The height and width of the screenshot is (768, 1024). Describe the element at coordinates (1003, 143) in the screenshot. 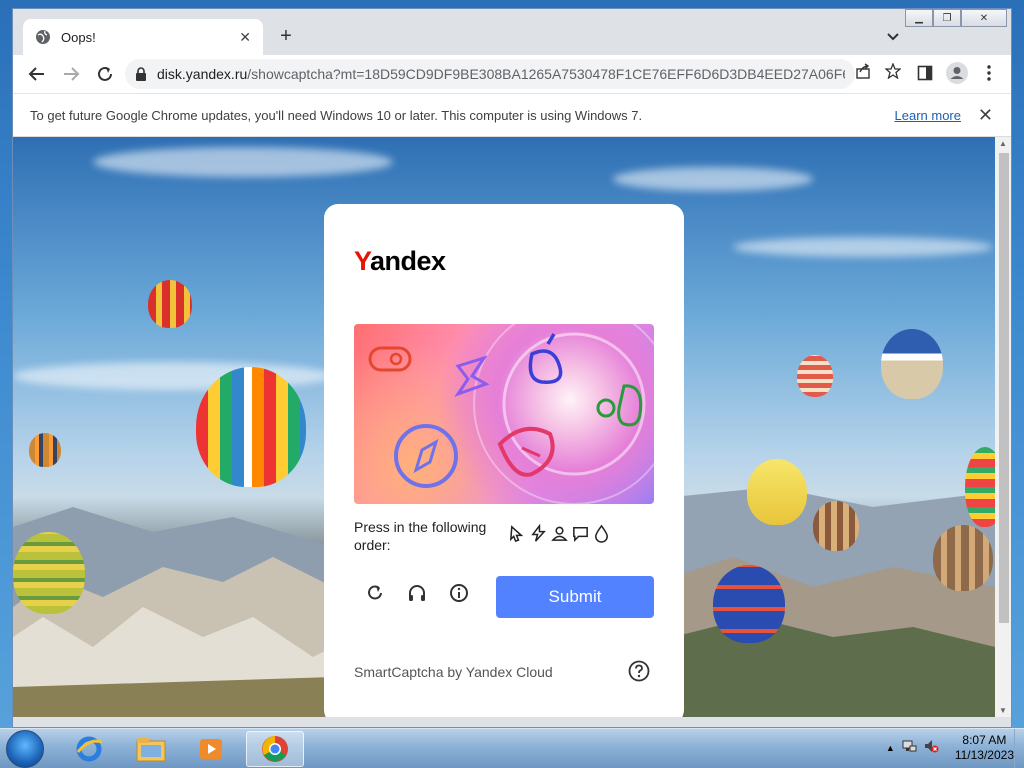

I see `scroll-up-arrow-icon: ▲` at that location.